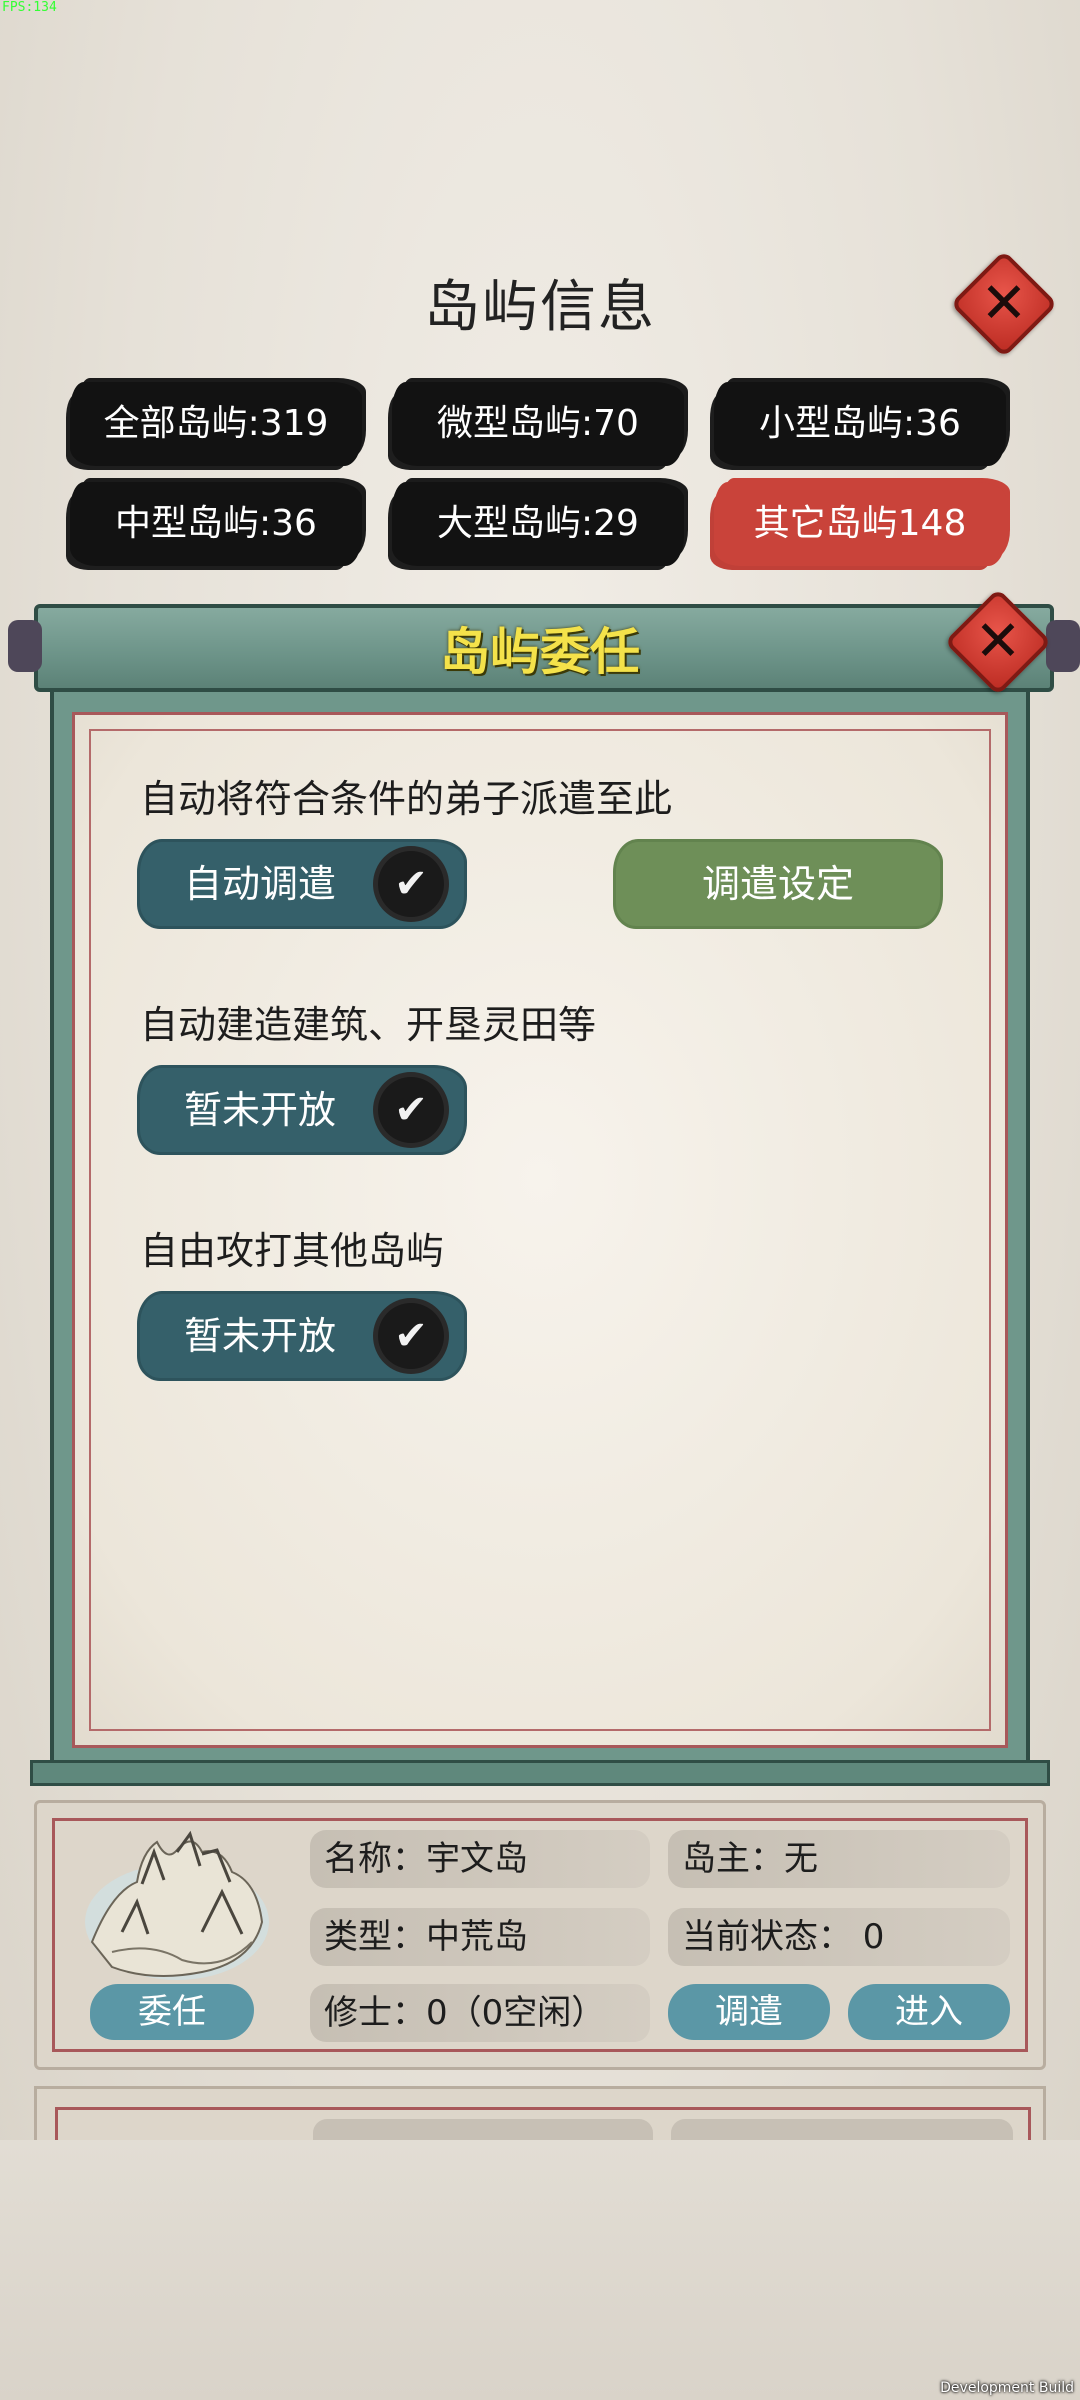 The image size is (1080, 2400). What do you see at coordinates (260, 884) in the screenshot?
I see `auto-dispatch-toggle-label: 自动调遣` at bounding box center [260, 884].